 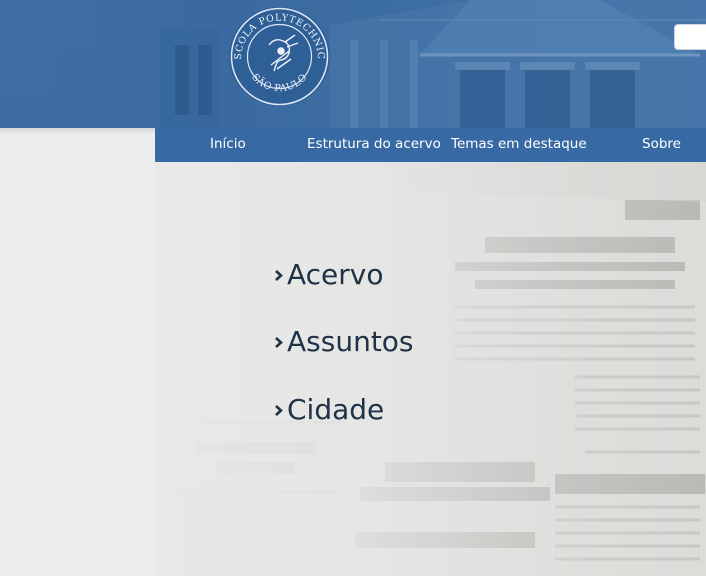 What do you see at coordinates (350, 341) in the screenshot?
I see `link-assuntos-label: Assuntos` at bounding box center [350, 341].